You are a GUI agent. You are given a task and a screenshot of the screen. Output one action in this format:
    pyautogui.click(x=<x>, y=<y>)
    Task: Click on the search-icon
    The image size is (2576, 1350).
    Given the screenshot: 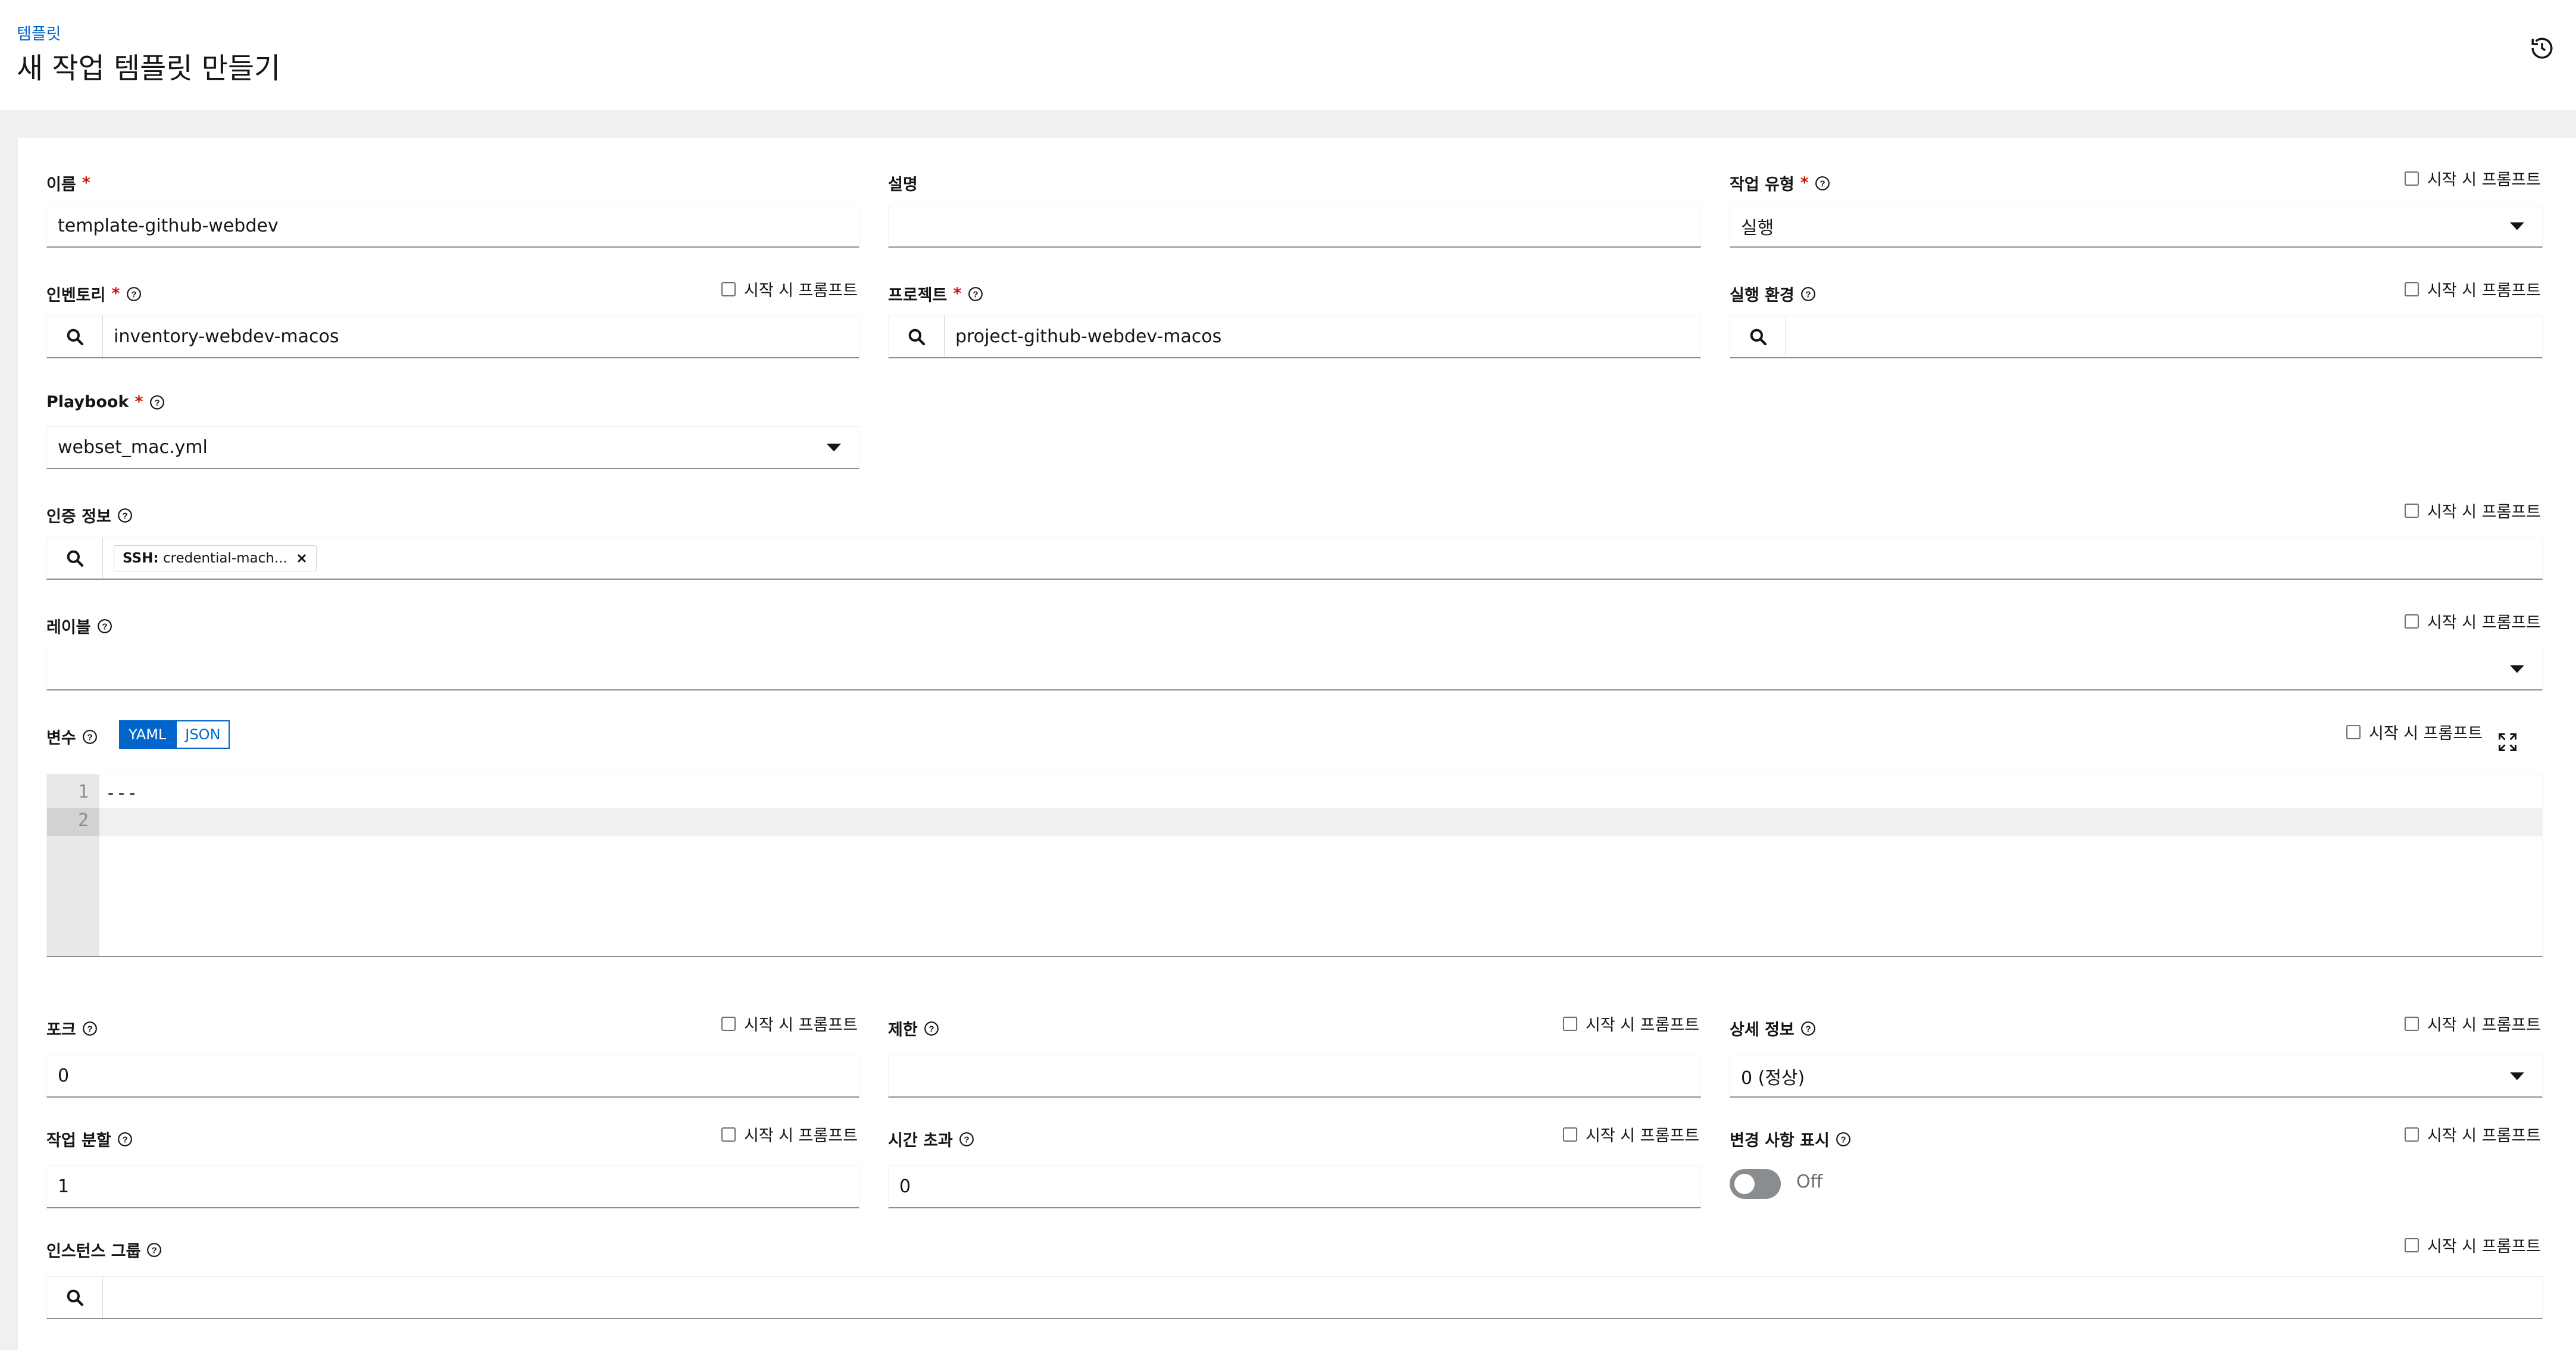 What is the action you would take?
    pyautogui.click(x=75, y=558)
    